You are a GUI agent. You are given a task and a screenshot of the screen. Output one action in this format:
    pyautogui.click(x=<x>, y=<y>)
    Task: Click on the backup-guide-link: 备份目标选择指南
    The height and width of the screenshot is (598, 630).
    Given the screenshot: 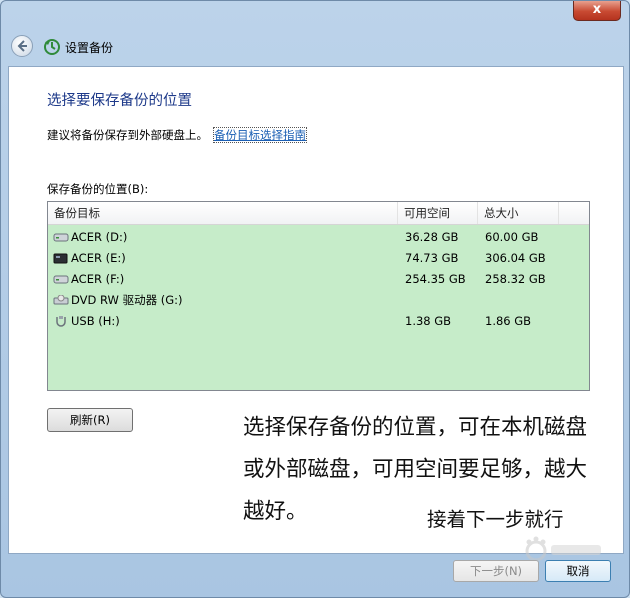 What is the action you would take?
    pyautogui.click(x=260, y=135)
    